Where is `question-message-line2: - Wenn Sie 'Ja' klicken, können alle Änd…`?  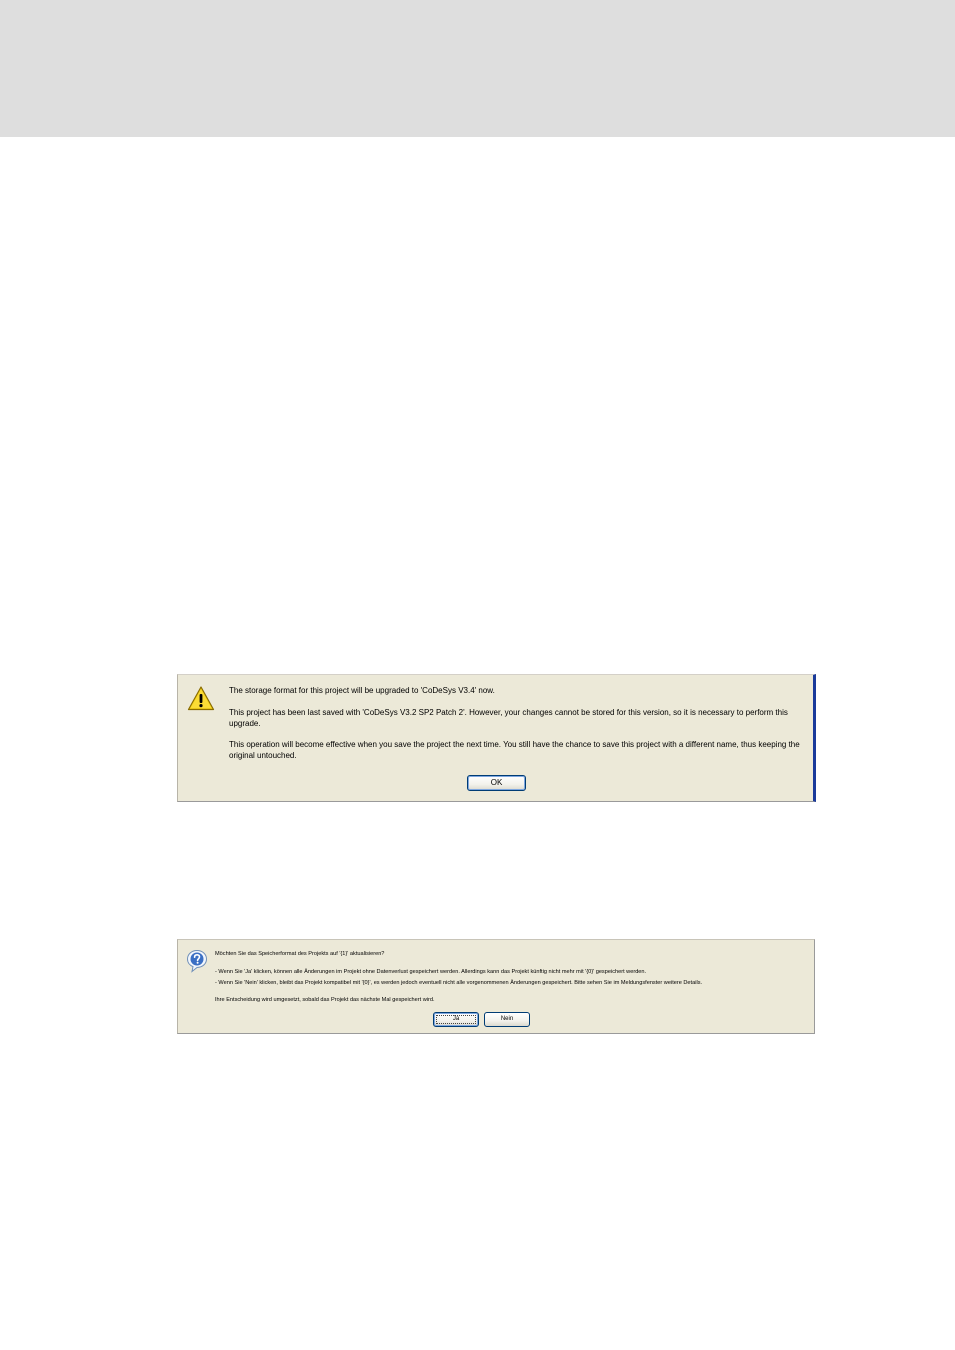
question-message-line2: - Wenn Sie 'Ja' klicken, können alle Änd… is located at coordinates (431, 972).